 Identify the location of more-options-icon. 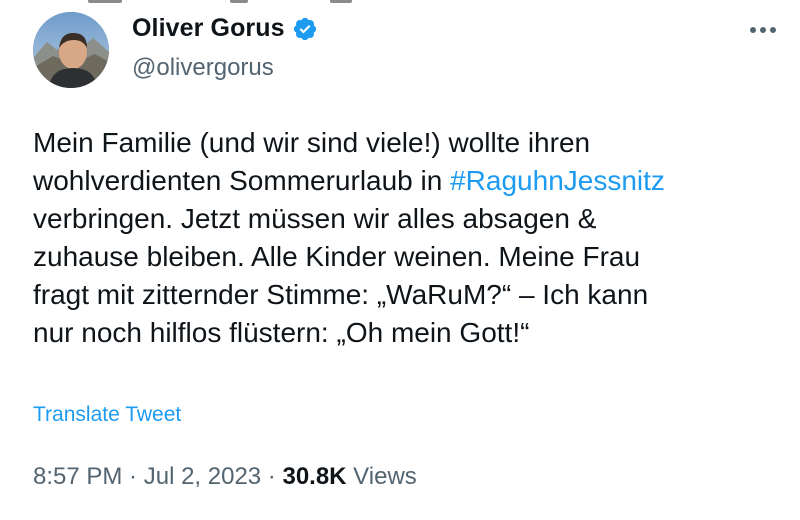
(763, 30).